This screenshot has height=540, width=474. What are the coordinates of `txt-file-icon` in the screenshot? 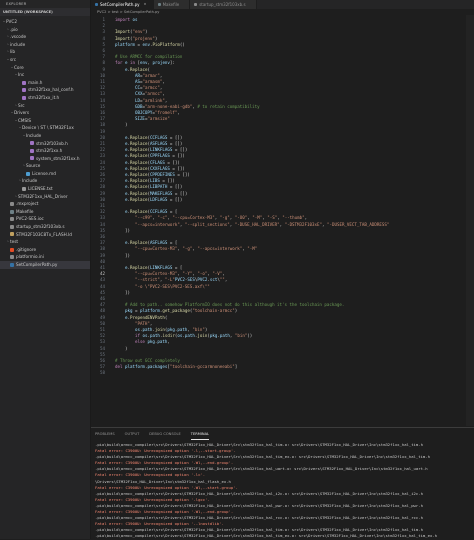 It's located at (24, 188).